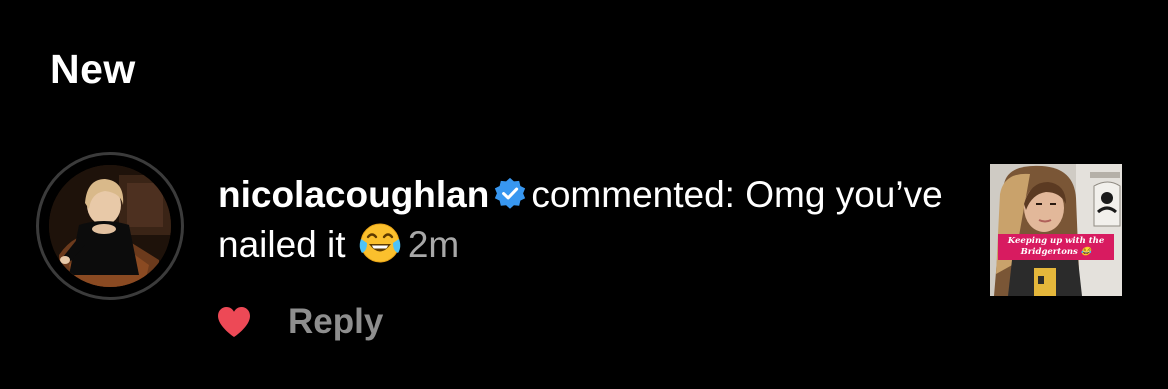 Image resolution: width=1168 pixels, height=389 pixels. What do you see at coordinates (380, 243) in the screenshot?
I see `face-with-tears-of-joy-icon` at bounding box center [380, 243].